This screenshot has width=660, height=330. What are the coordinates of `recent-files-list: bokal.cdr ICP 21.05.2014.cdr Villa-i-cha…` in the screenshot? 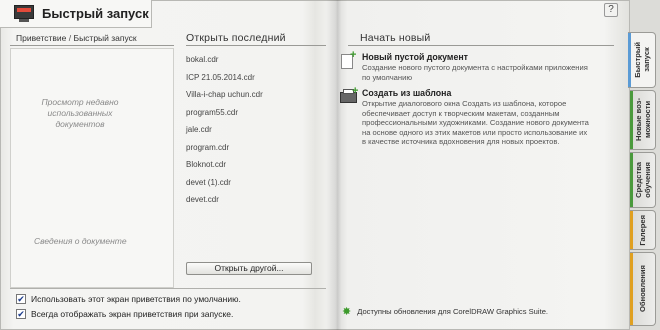 It's located at (256, 130).